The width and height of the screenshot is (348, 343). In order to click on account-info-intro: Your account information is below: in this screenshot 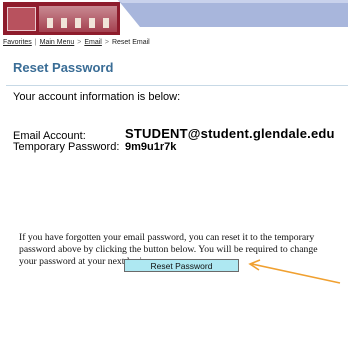, I will do `click(97, 97)`.